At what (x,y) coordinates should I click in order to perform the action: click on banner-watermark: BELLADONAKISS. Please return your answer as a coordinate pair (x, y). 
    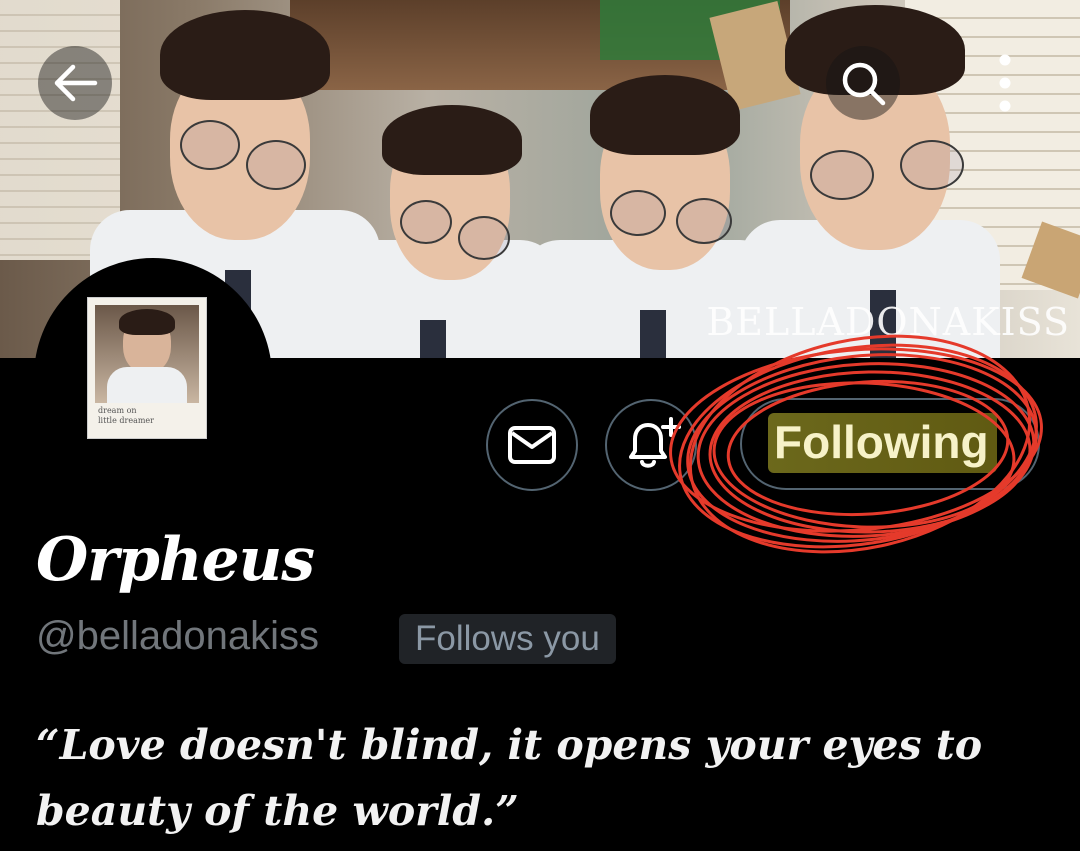
    Looking at the image, I should click on (888, 322).